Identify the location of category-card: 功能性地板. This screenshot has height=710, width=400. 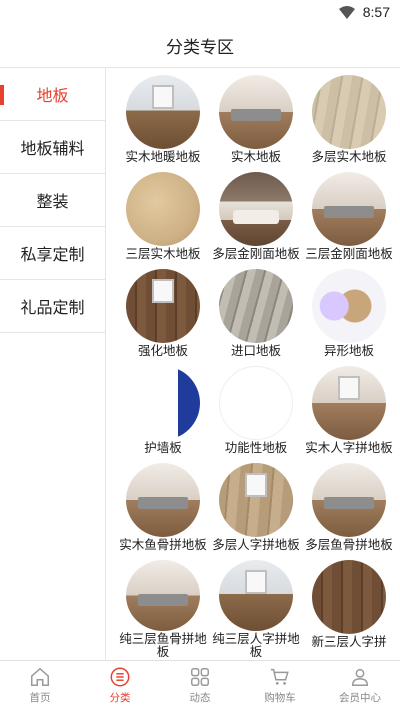
(256, 414).